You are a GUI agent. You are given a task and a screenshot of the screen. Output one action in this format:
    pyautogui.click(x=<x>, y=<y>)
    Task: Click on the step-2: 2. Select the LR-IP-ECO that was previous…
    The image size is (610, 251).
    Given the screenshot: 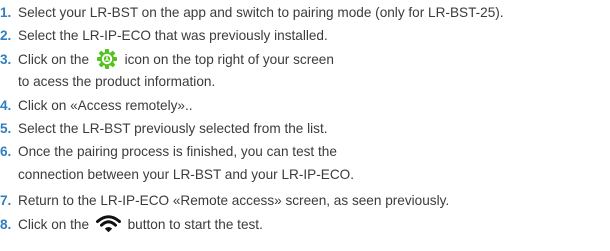 What is the action you would take?
    pyautogui.click(x=164, y=36)
    